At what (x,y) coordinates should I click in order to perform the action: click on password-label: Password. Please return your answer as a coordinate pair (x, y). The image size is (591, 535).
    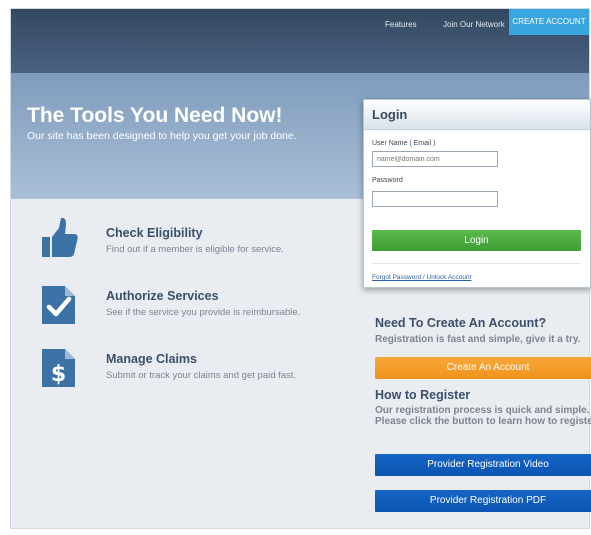
    Looking at the image, I should click on (387, 180).